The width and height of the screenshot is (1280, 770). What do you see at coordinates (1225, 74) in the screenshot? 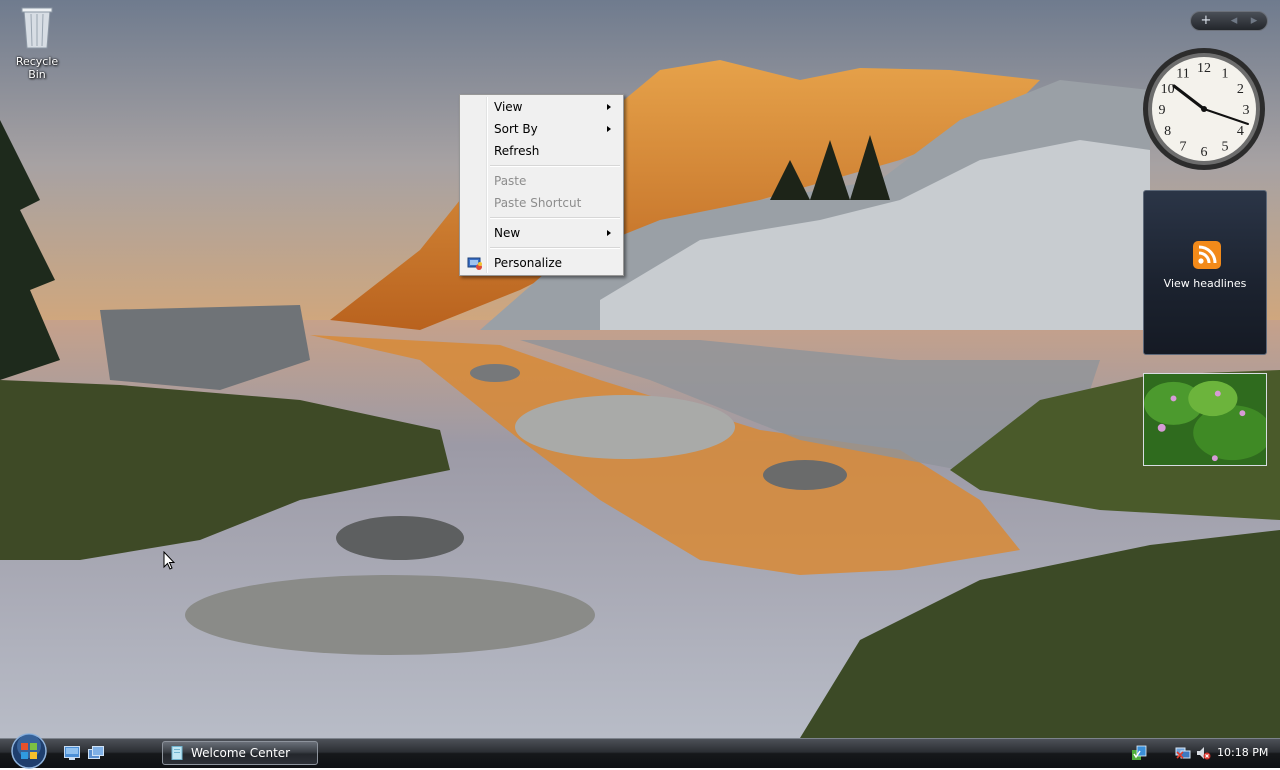
I see `clock-numeral: 1` at bounding box center [1225, 74].